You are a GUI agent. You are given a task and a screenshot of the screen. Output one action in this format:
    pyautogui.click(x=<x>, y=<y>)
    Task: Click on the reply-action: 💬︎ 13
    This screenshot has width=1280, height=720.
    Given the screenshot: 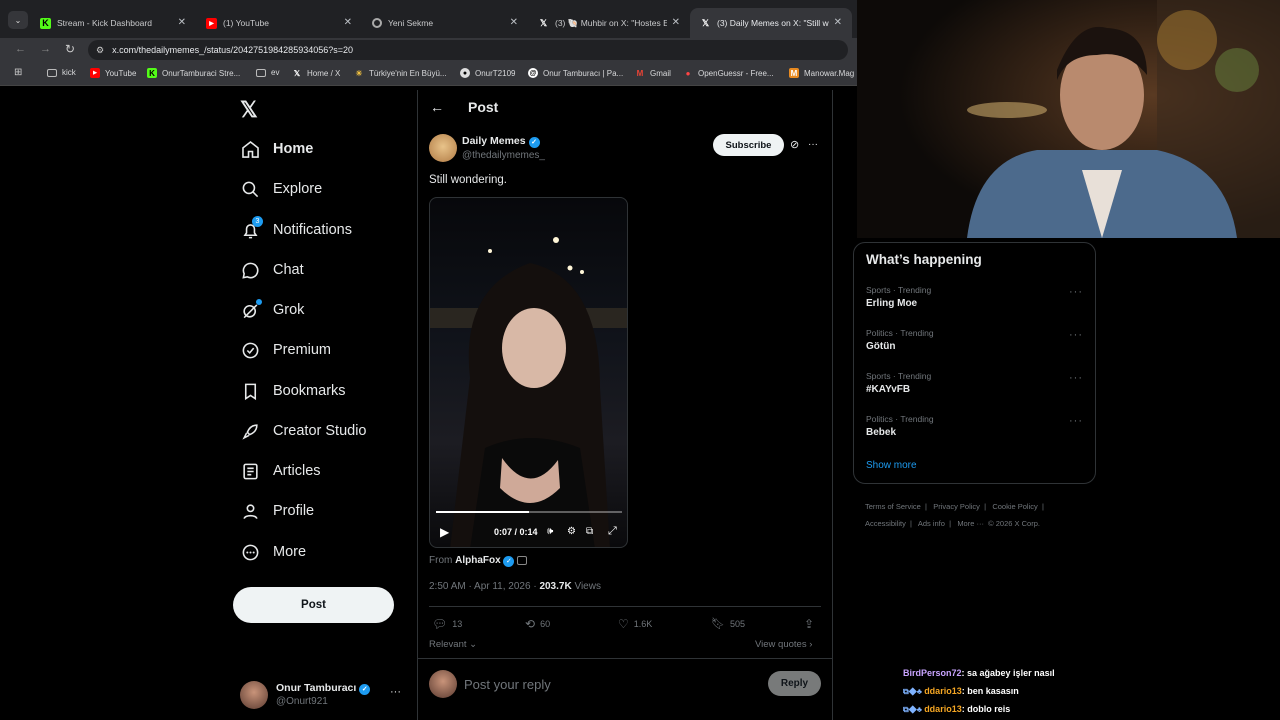 What is the action you would take?
    pyautogui.click(x=447, y=624)
    